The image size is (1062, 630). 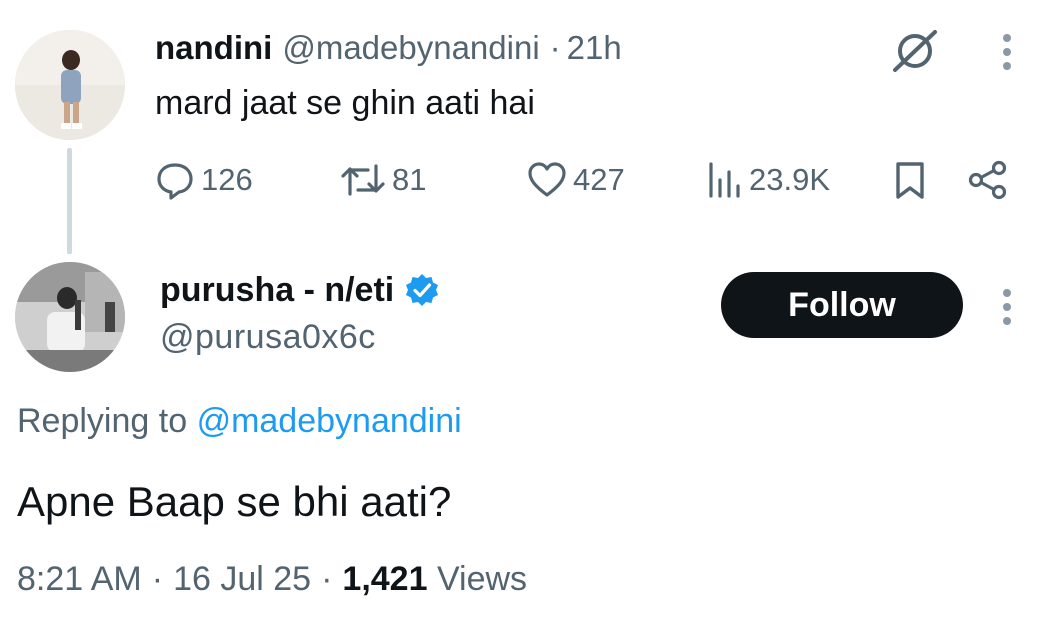 I want to click on repost-icon, so click(x=363, y=180).